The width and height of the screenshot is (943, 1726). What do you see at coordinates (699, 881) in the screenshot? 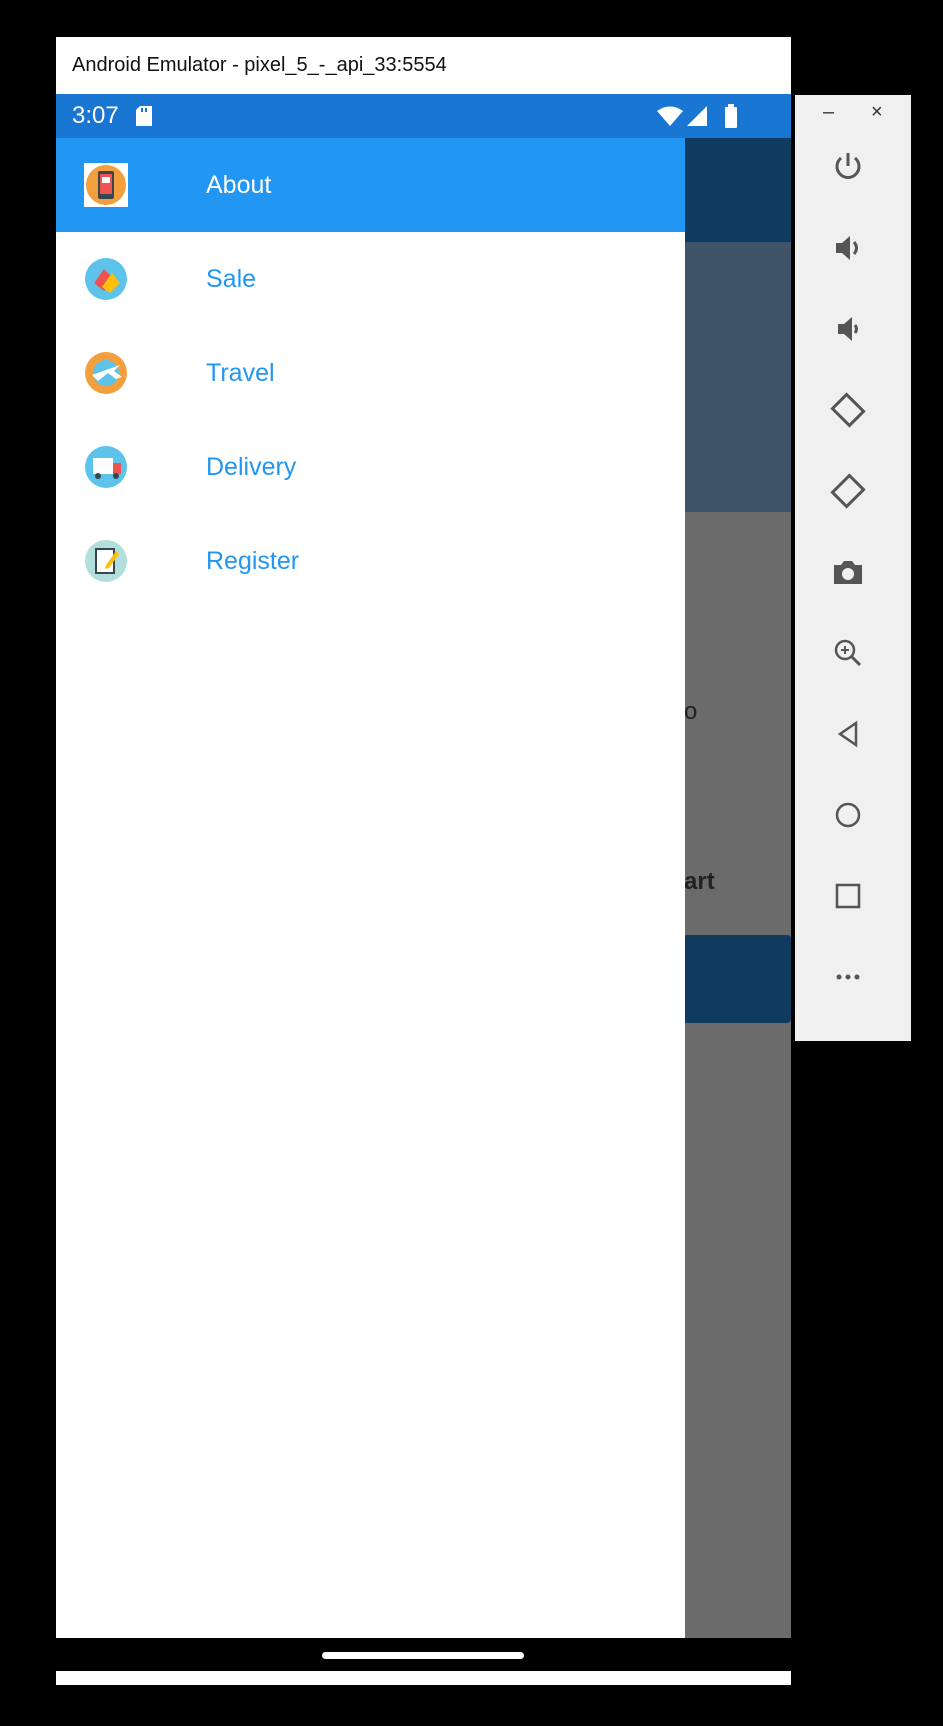
I see `app-body-heading: art` at bounding box center [699, 881].